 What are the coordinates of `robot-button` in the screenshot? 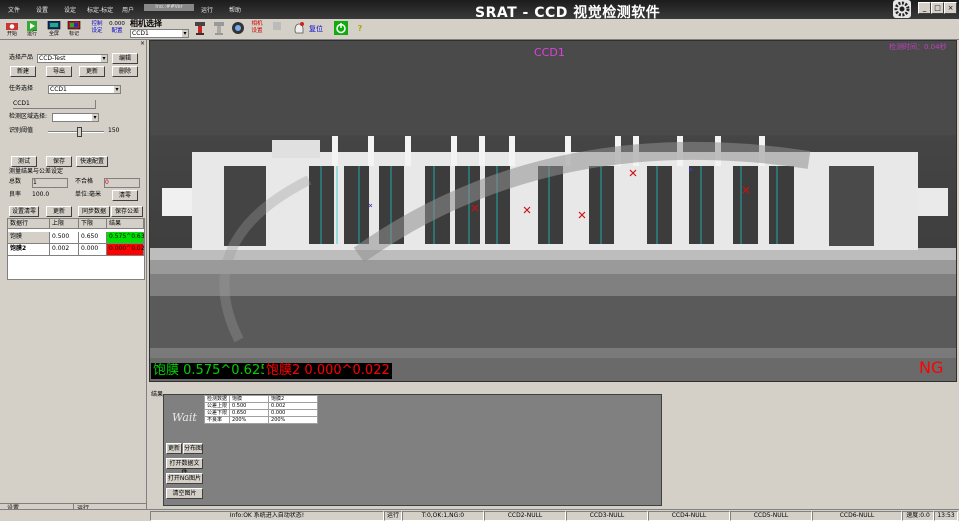 It's located at (200, 29).